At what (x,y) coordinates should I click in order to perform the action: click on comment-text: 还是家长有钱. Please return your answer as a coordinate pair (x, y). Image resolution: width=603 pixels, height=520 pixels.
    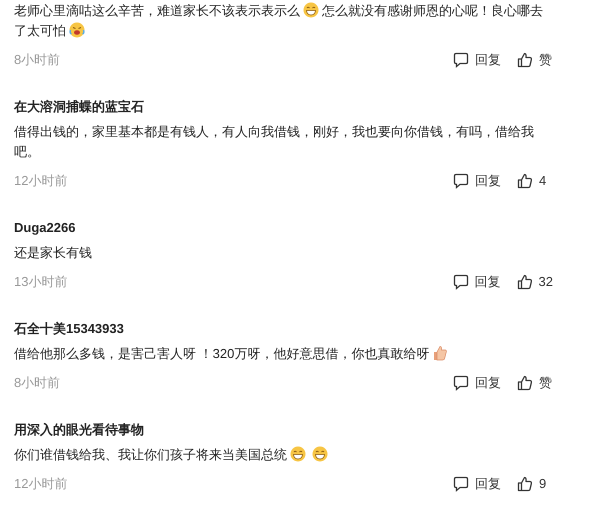
    Looking at the image, I should click on (53, 253).